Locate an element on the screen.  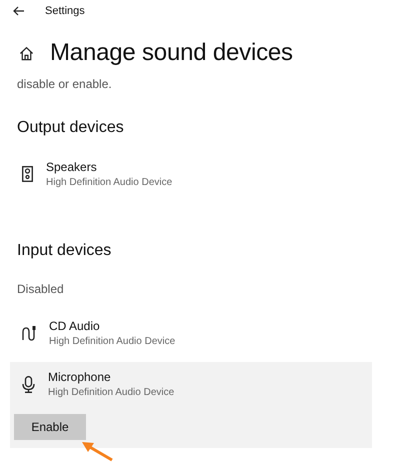
cable-icon is located at coordinates (29, 333).